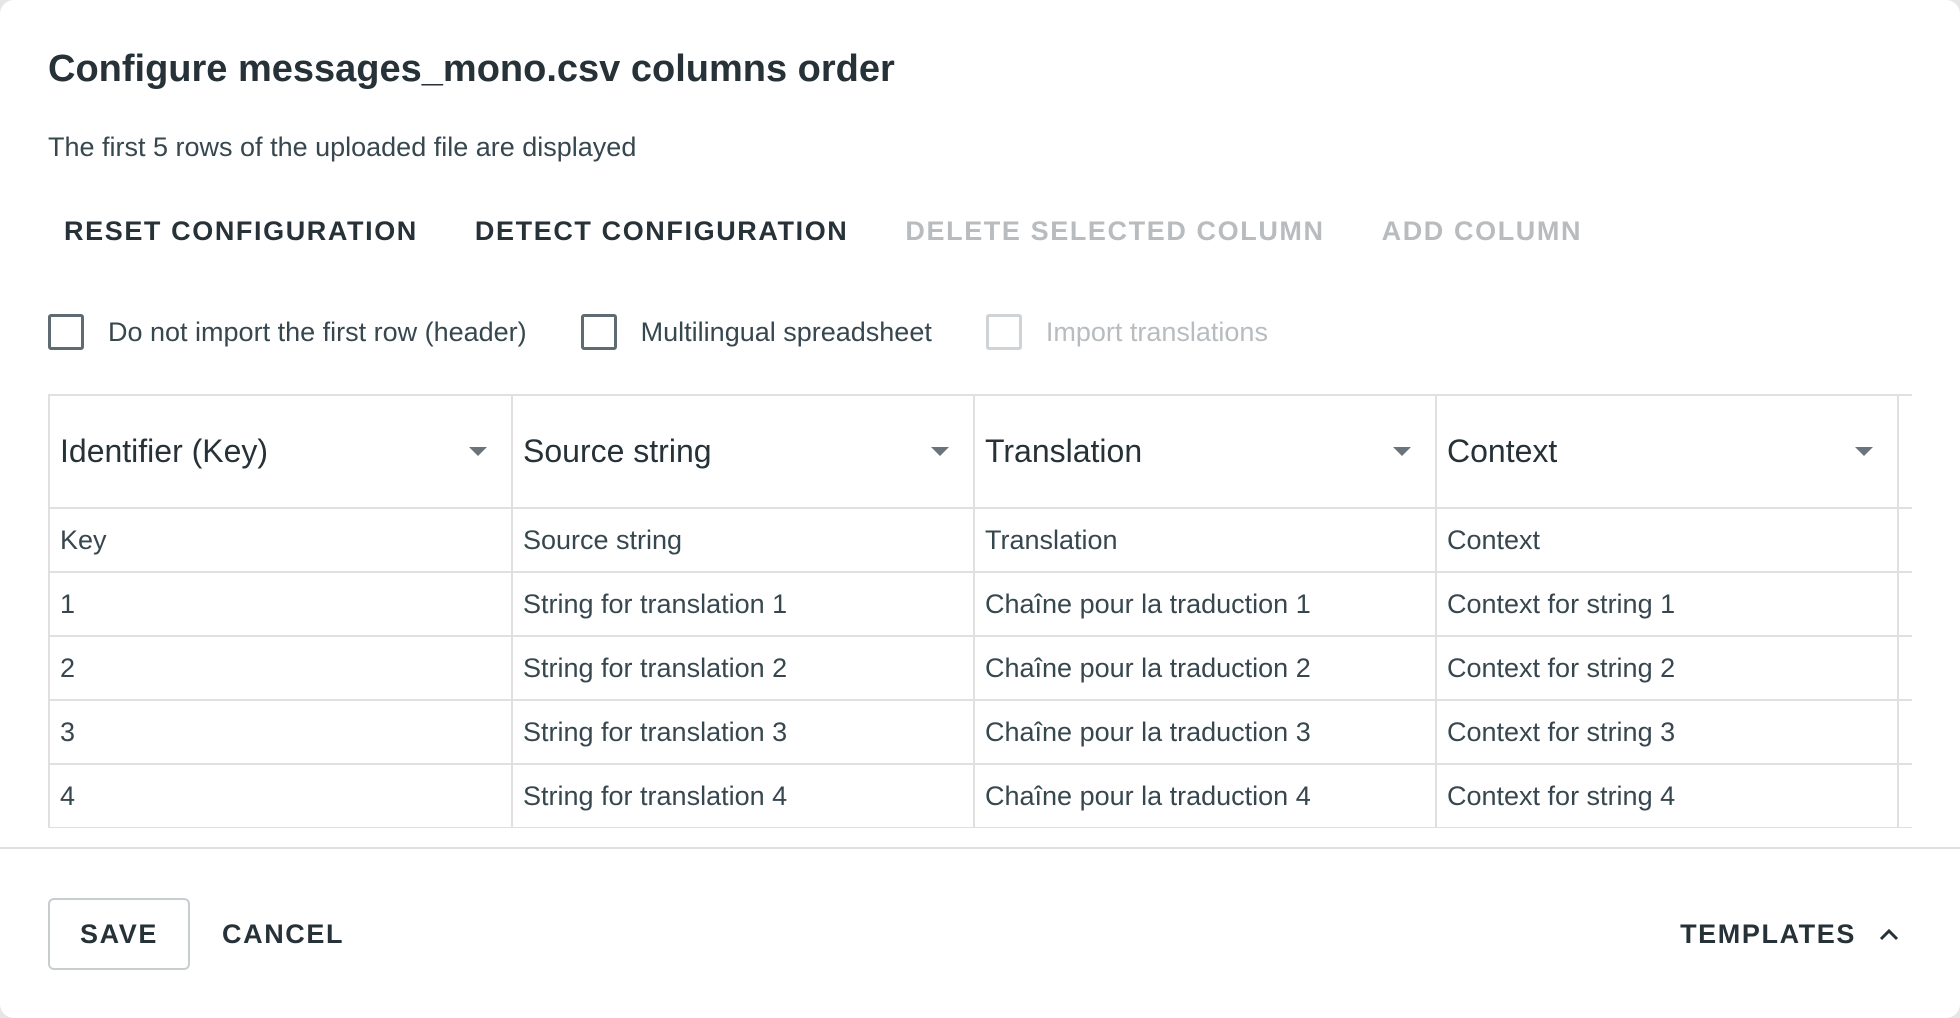 Image resolution: width=1960 pixels, height=1018 pixels. Describe the element at coordinates (1205, 452) in the screenshot. I see `column-select-2: Translation` at that location.